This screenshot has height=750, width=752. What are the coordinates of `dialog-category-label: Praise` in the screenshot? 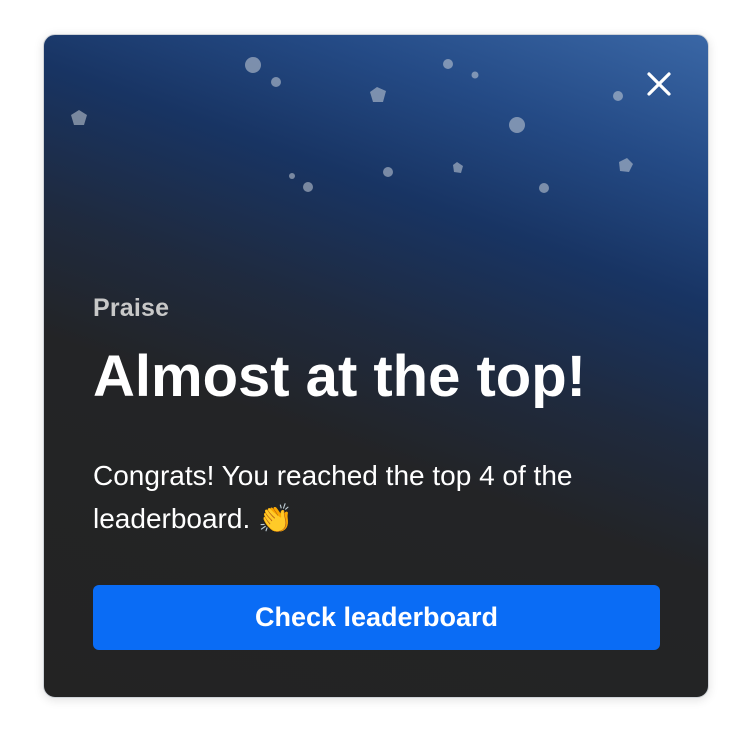 It's located at (131, 308).